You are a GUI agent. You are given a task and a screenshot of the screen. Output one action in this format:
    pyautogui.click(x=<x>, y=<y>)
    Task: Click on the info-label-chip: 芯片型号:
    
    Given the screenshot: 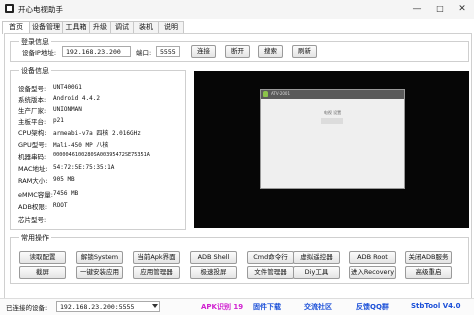 What is the action you would take?
    pyautogui.click(x=32, y=220)
    